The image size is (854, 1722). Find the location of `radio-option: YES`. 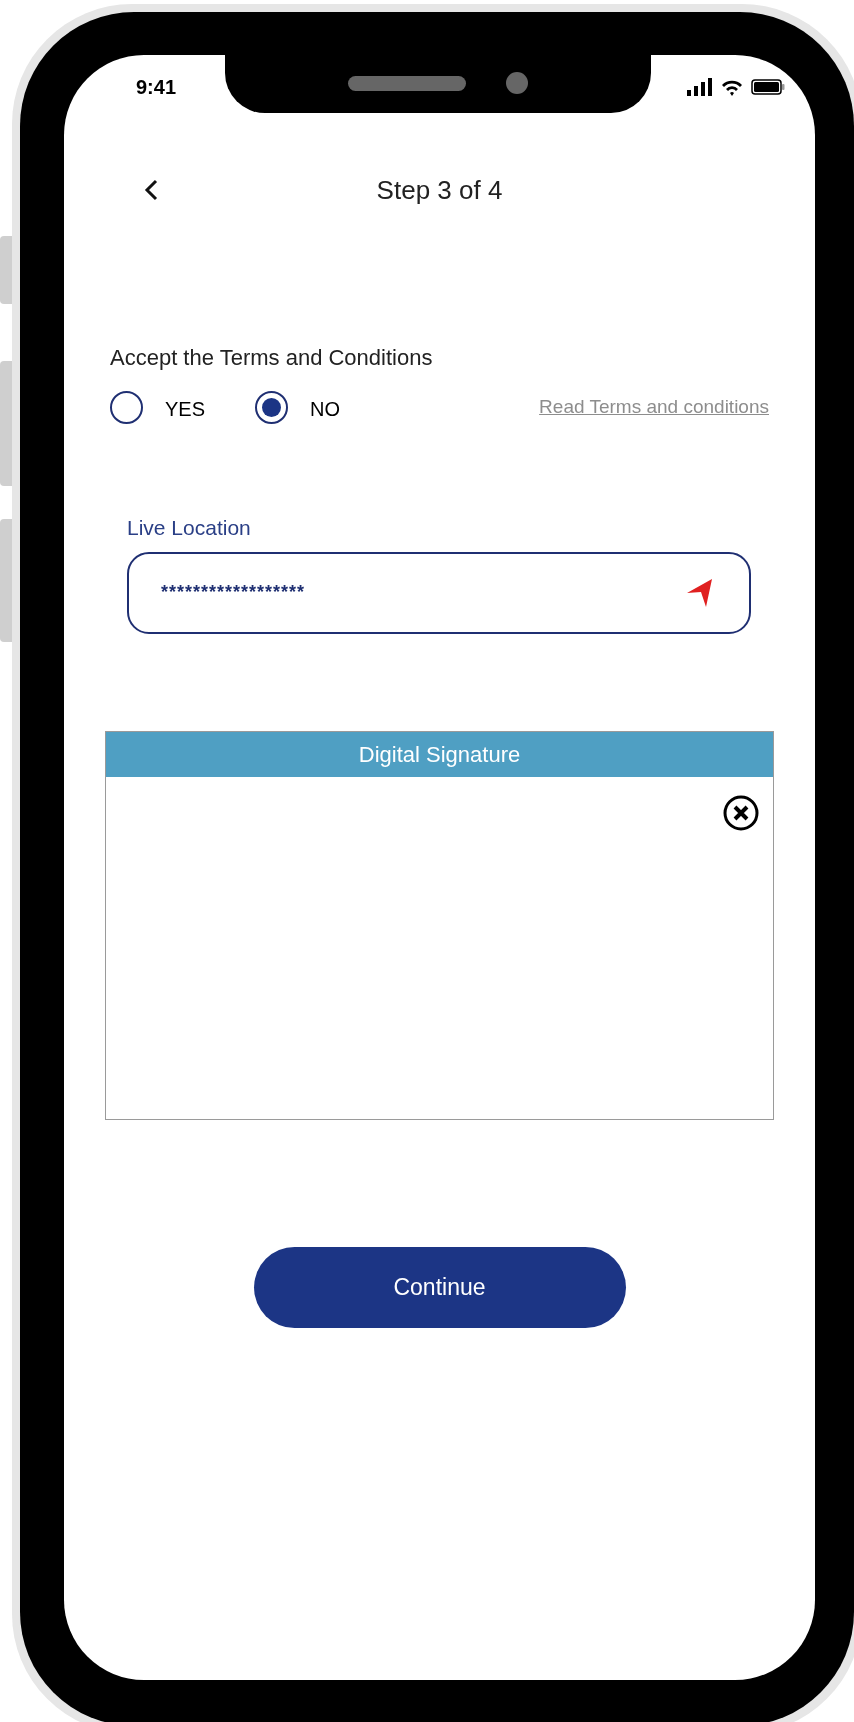

radio-option: YES is located at coordinates (158, 407).